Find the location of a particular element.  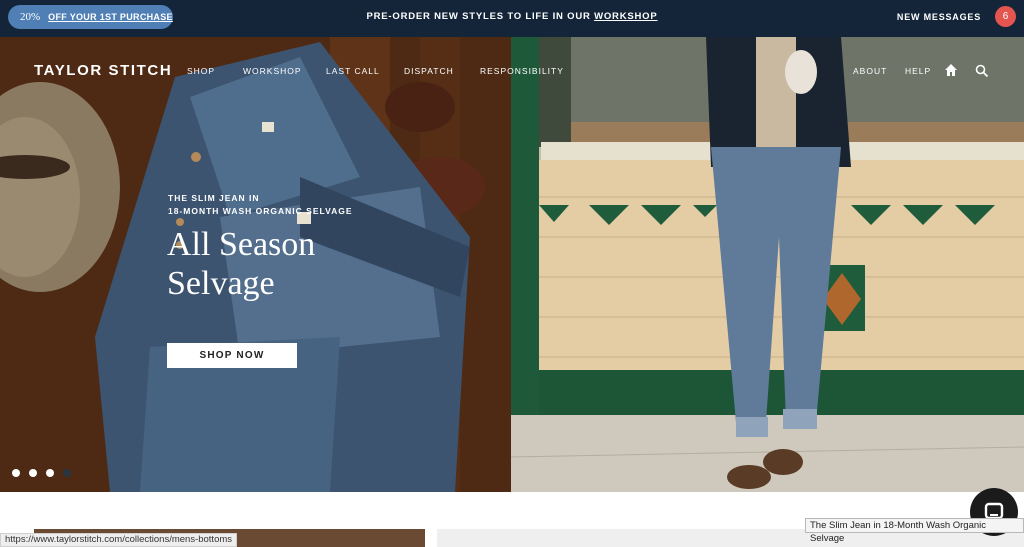

nav-about: ABOUT is located at coordinates (870, 71).